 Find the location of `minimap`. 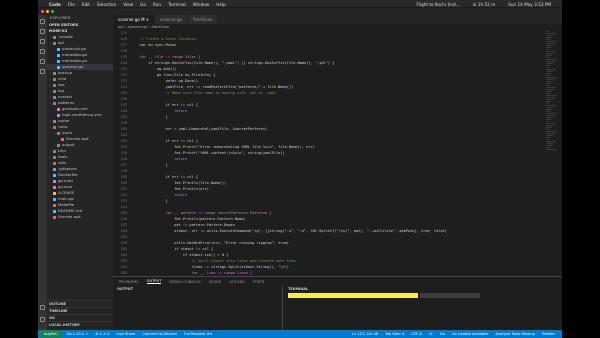

minimap is located at coordinates (552, 153).